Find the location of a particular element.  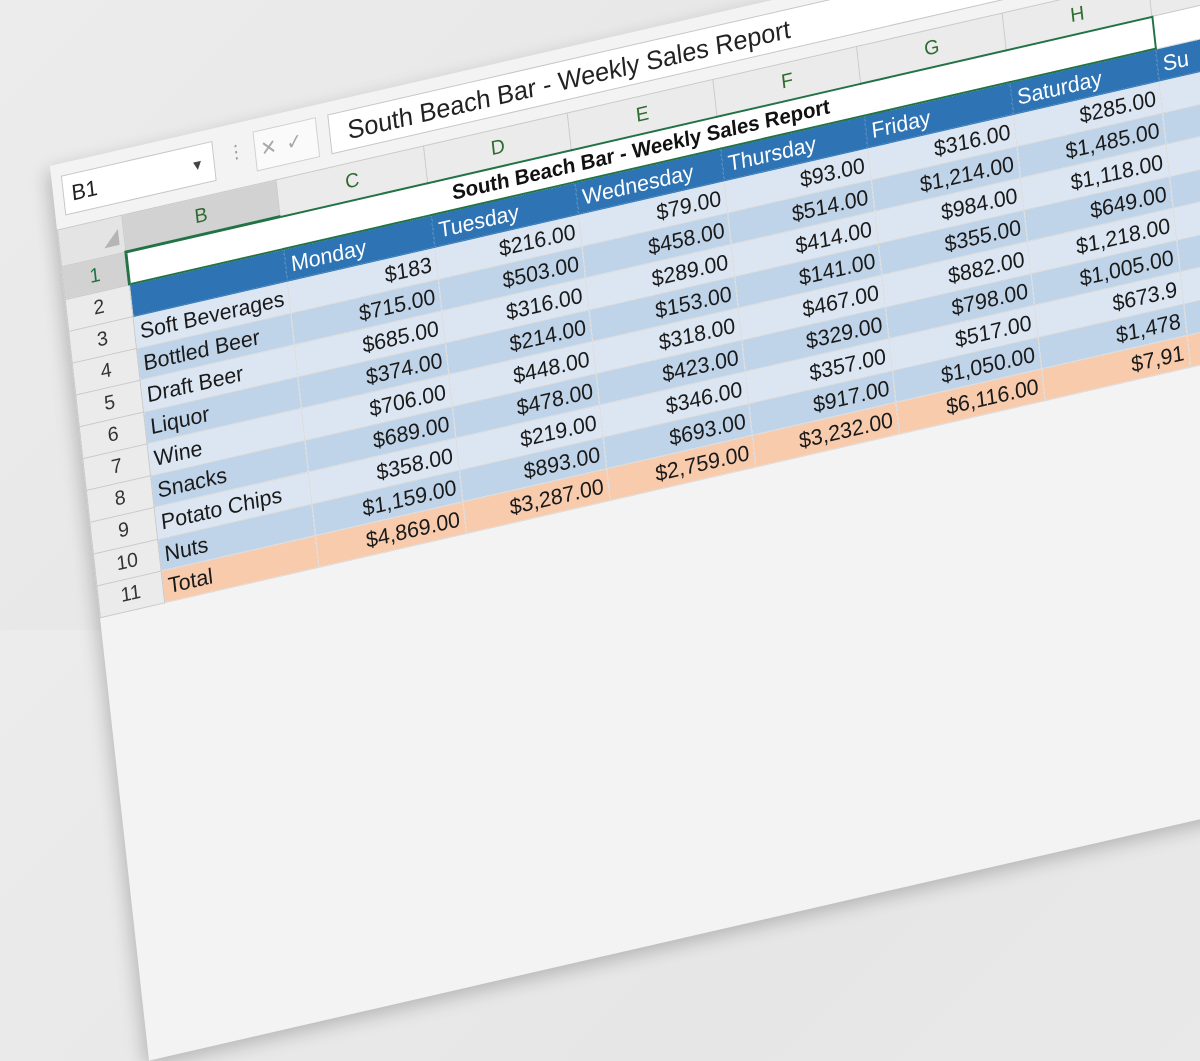

formula-buttons: ✕✓ is located at coordinates (286, 144).